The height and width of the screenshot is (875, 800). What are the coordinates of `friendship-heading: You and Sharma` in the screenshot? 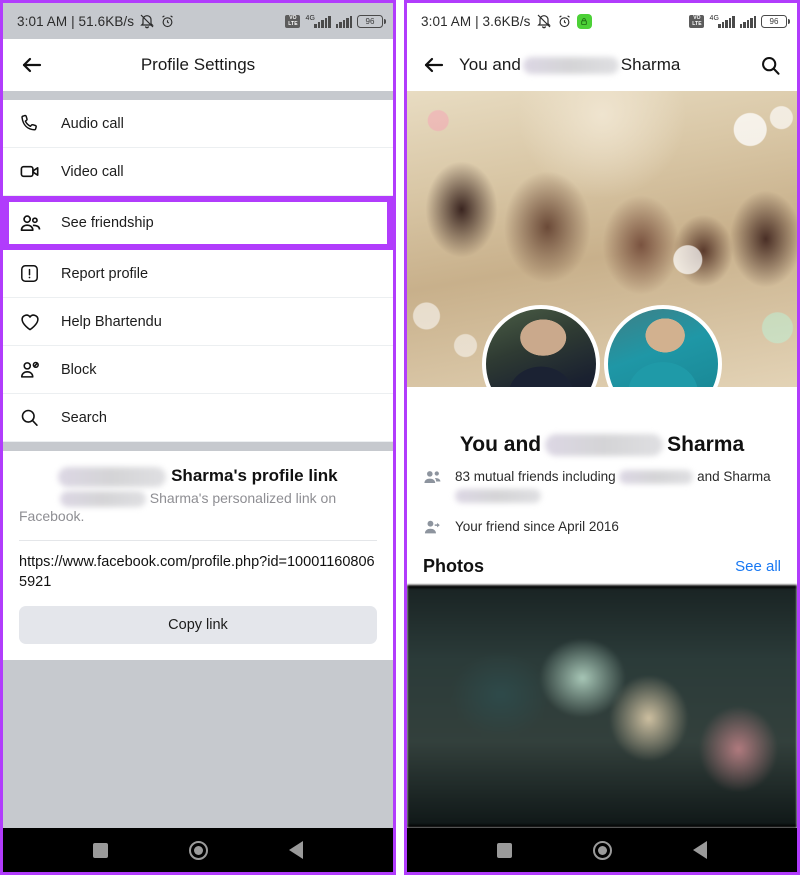 It's located at (602, 445).